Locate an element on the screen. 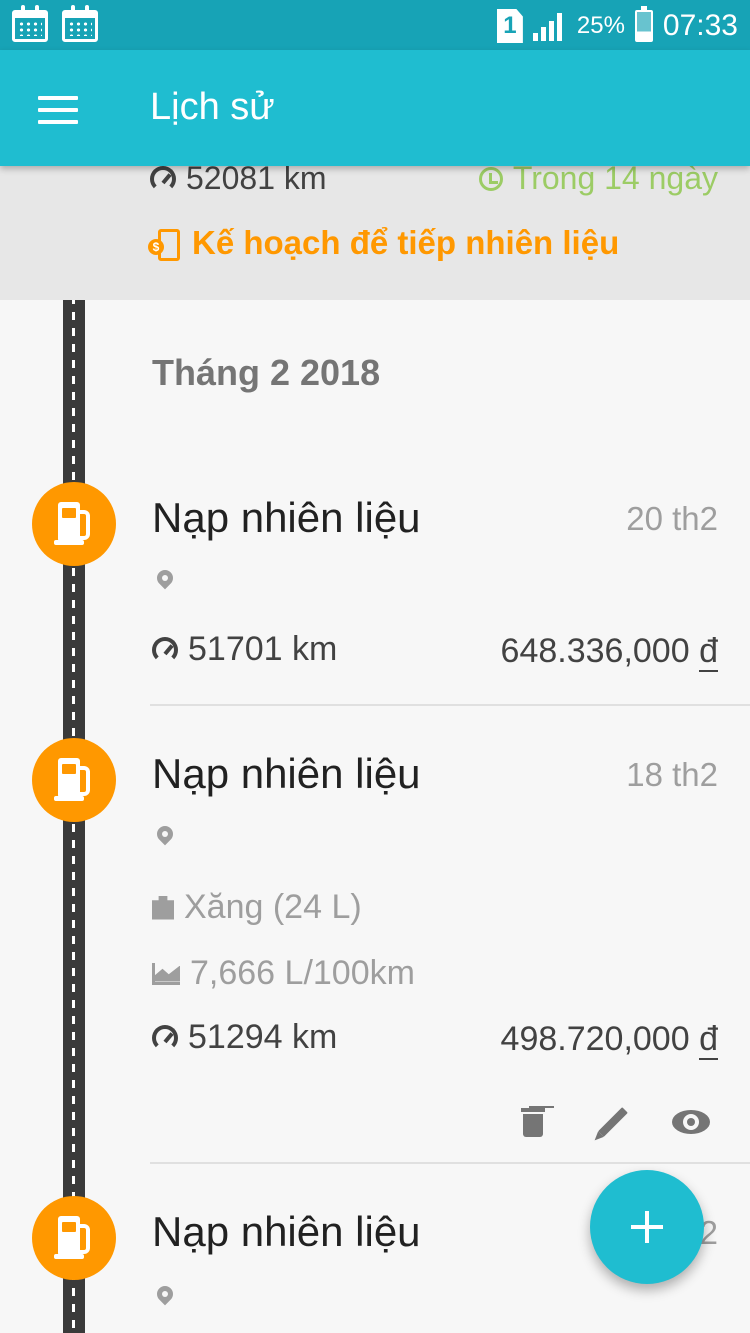 This screenshot has width=750, height=1333. eye-icon is located at coordinates (691, 1122).